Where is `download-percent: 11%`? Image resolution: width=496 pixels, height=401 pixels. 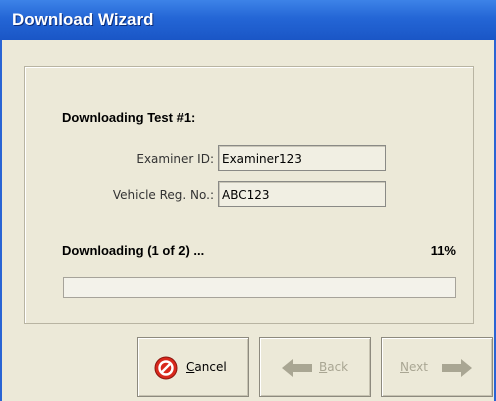
download-percent: 11% is located at coordinates (443, 250).